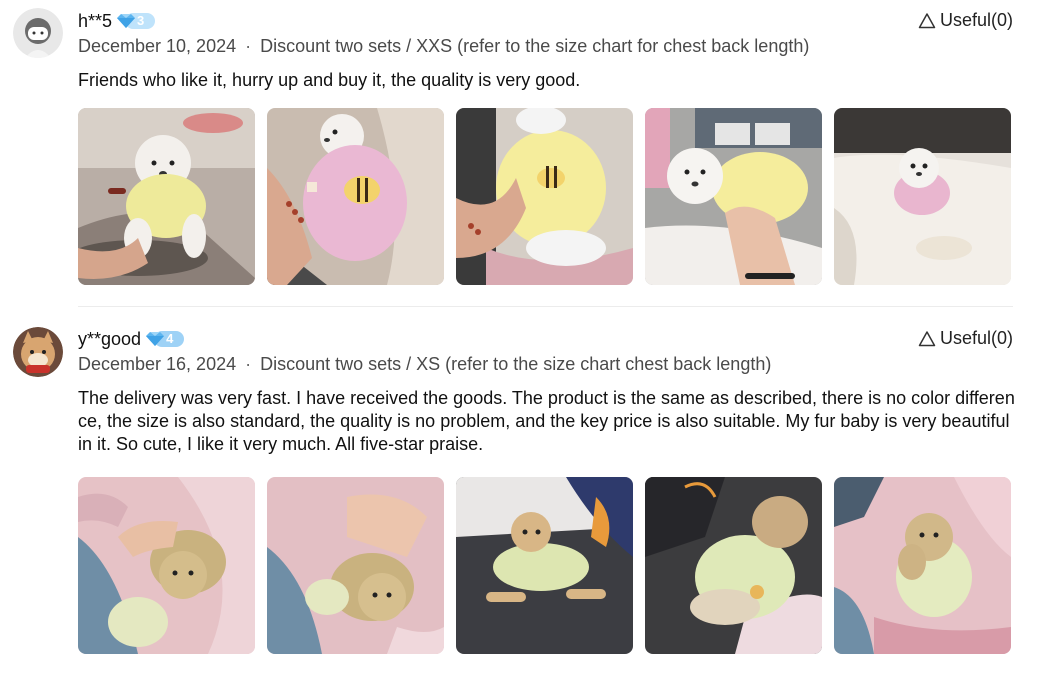  I want to click on username: y**good, so click(110, 339).